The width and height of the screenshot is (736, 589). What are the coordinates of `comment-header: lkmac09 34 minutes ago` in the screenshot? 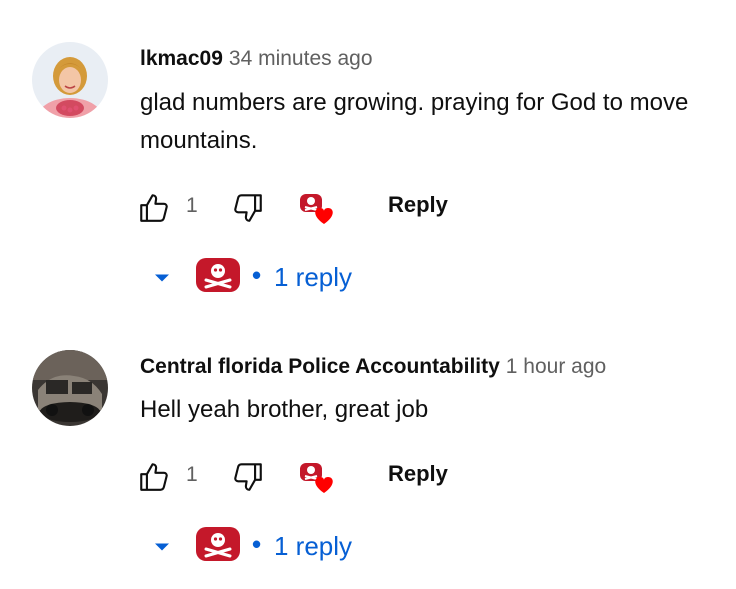 It's located at (256, 58).